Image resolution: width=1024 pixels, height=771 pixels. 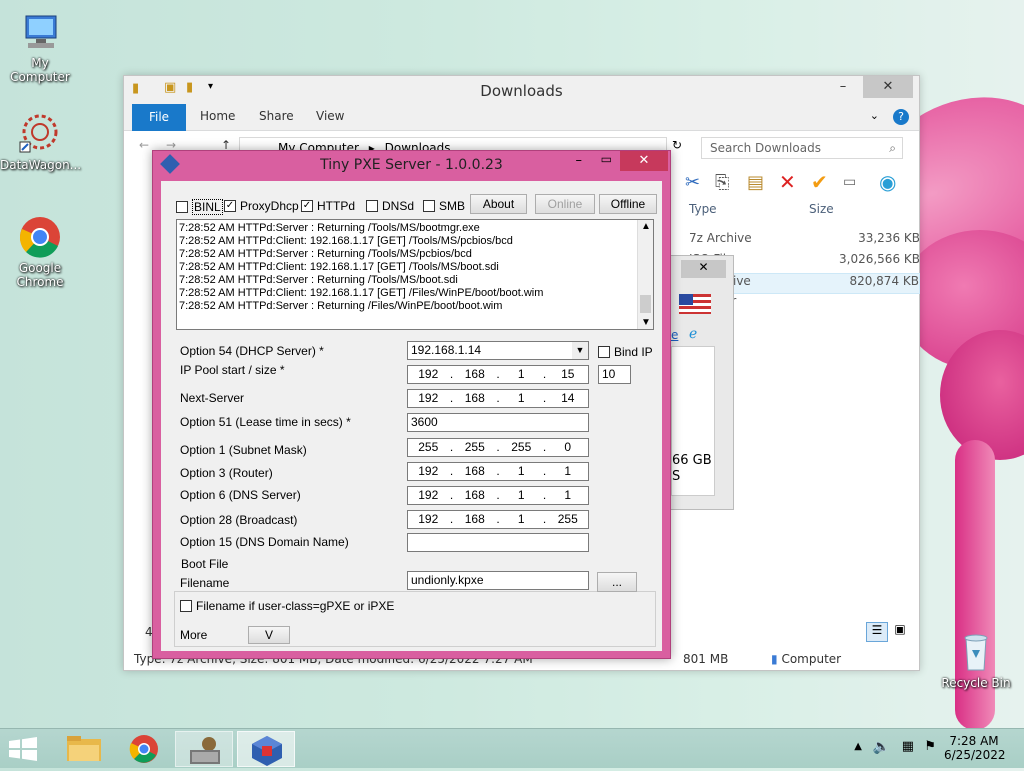 What do you see at coordinates (800, 241) in the screenshot?
I see `table-row: 7z Archive 33,236 KB` at bounding box center [800, 241].